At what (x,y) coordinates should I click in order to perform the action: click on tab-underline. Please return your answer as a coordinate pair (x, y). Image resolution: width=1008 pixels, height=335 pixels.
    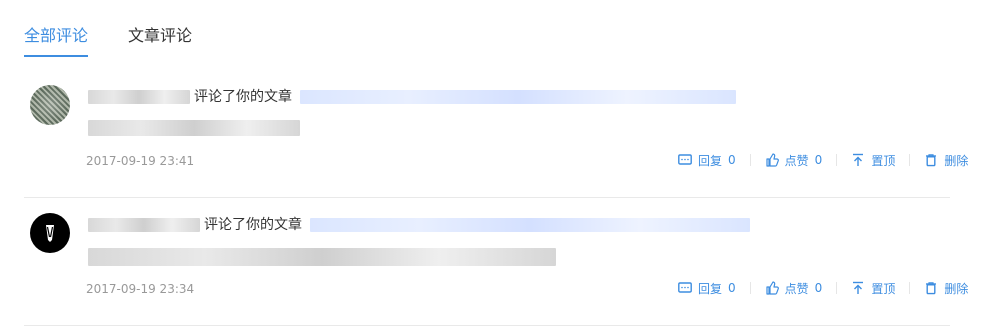
    Looking at the image, I should click on (56, 56).